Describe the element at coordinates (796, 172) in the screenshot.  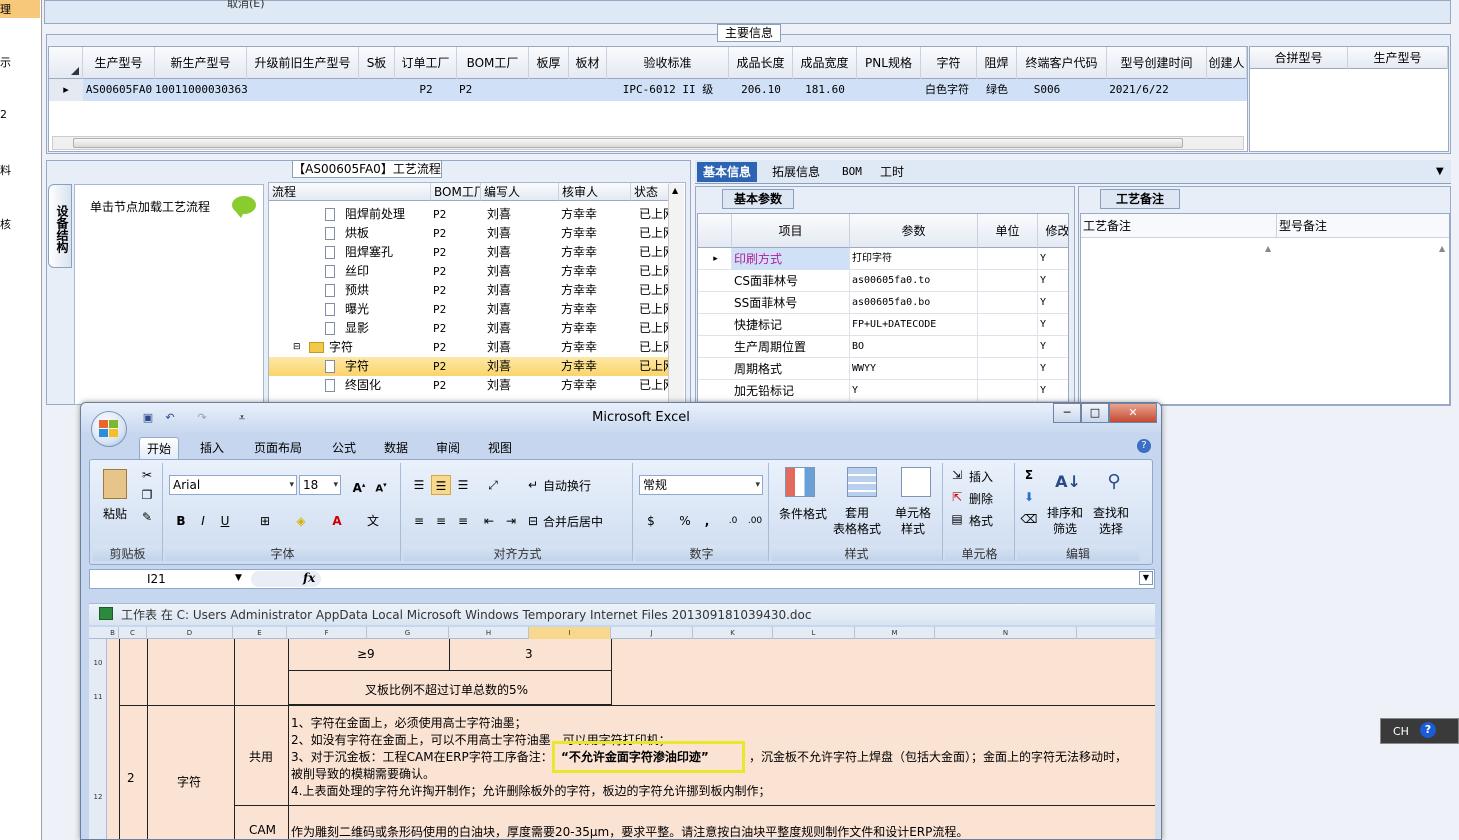
I see `tab-extended-info: 拓展信息` at that location.